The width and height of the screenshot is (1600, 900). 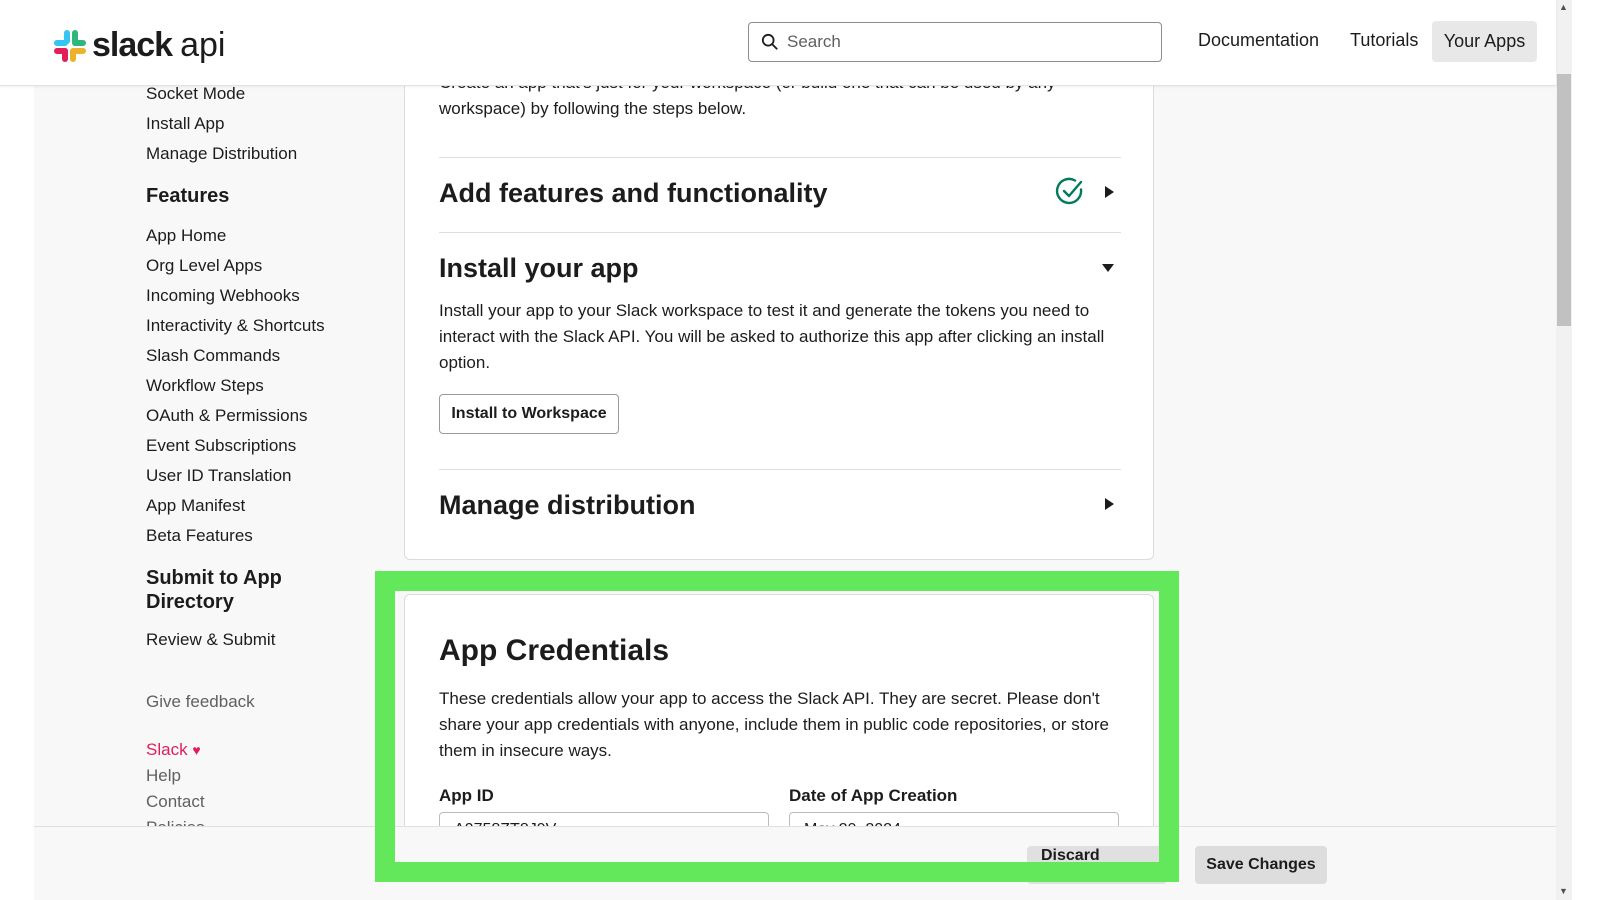 I want to click on section-title-add-features: Add features and functionality, so click(x=633, y=193).